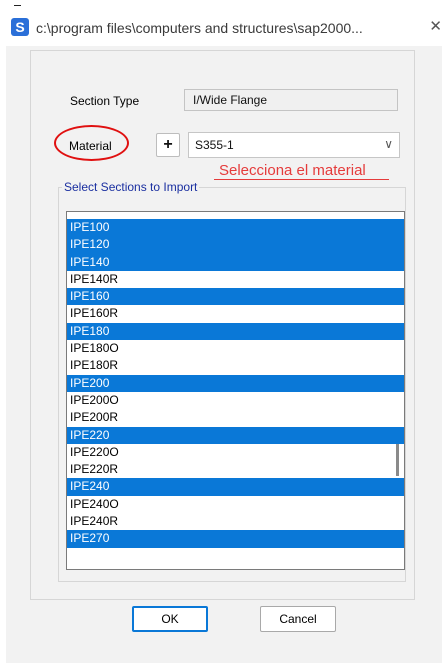 The height and width of the screenshot is (663, 442). What do you see at coordinates (435, 27) in the screenshot?
I see `close-icon: ✕` at bounding box center [435, 27].